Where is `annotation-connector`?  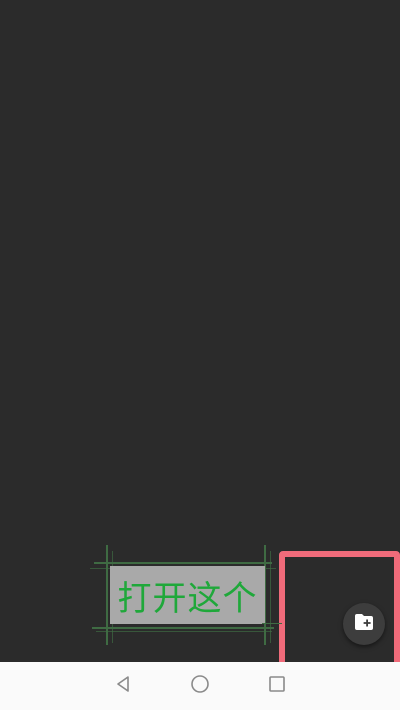
annotation-connector is located at coordinates (272, 623).